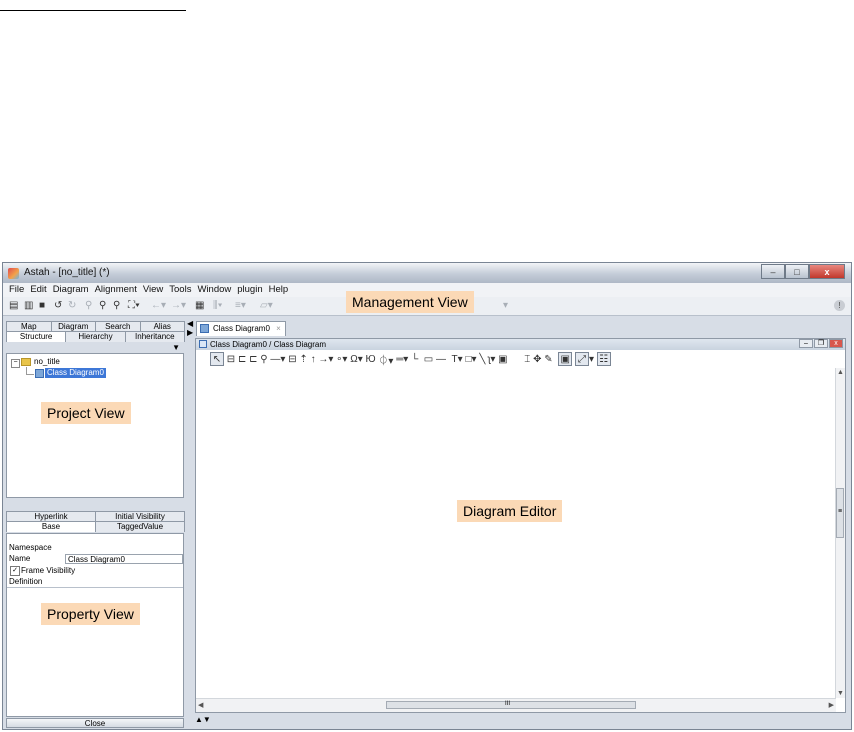 The width and height of the screenshot is (854, 732). I want to click on tab-inheritance: Inheritance, so click(154, 336).